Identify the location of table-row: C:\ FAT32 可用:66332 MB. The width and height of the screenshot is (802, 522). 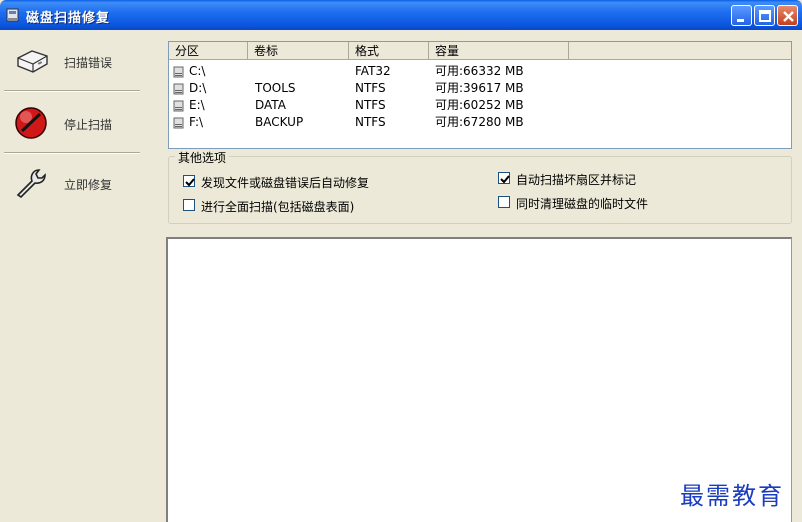
(480, 71).